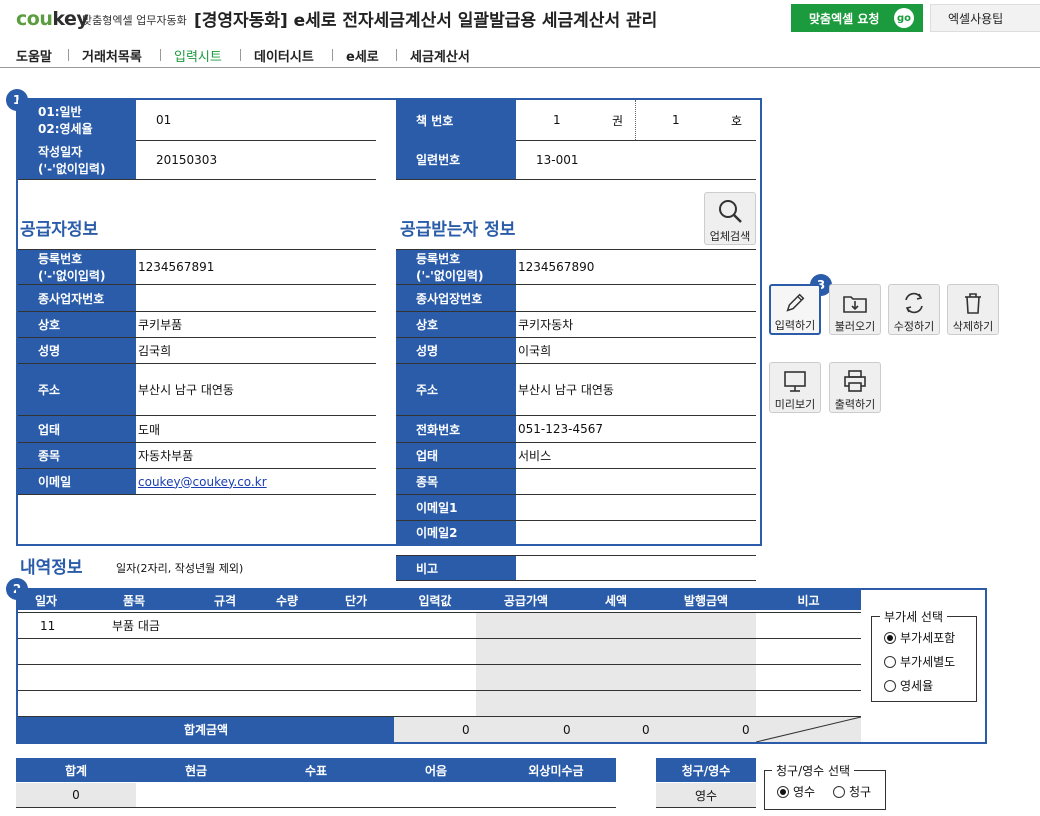  I want to click on claim-option-claim: 청구, so click(852, 791).